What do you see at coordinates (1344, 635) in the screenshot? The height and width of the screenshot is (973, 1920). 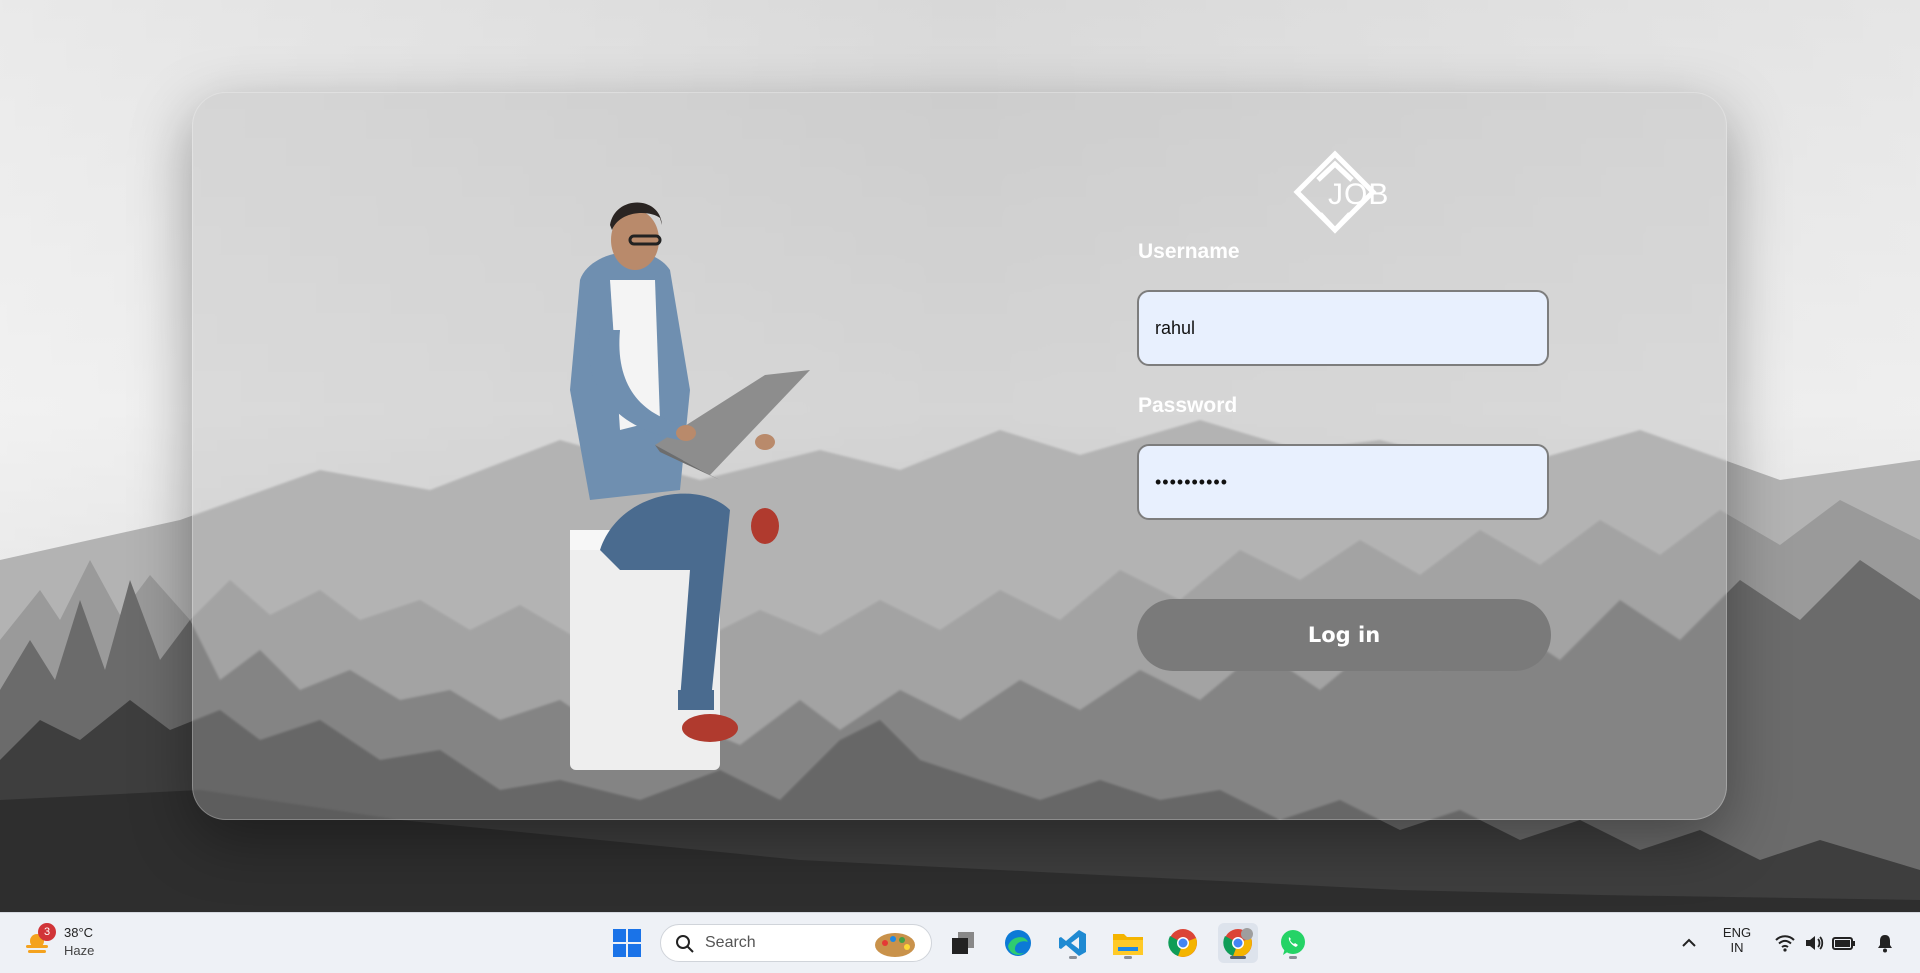 I see `login-button: Log in` at bounding box center [1344, 635].